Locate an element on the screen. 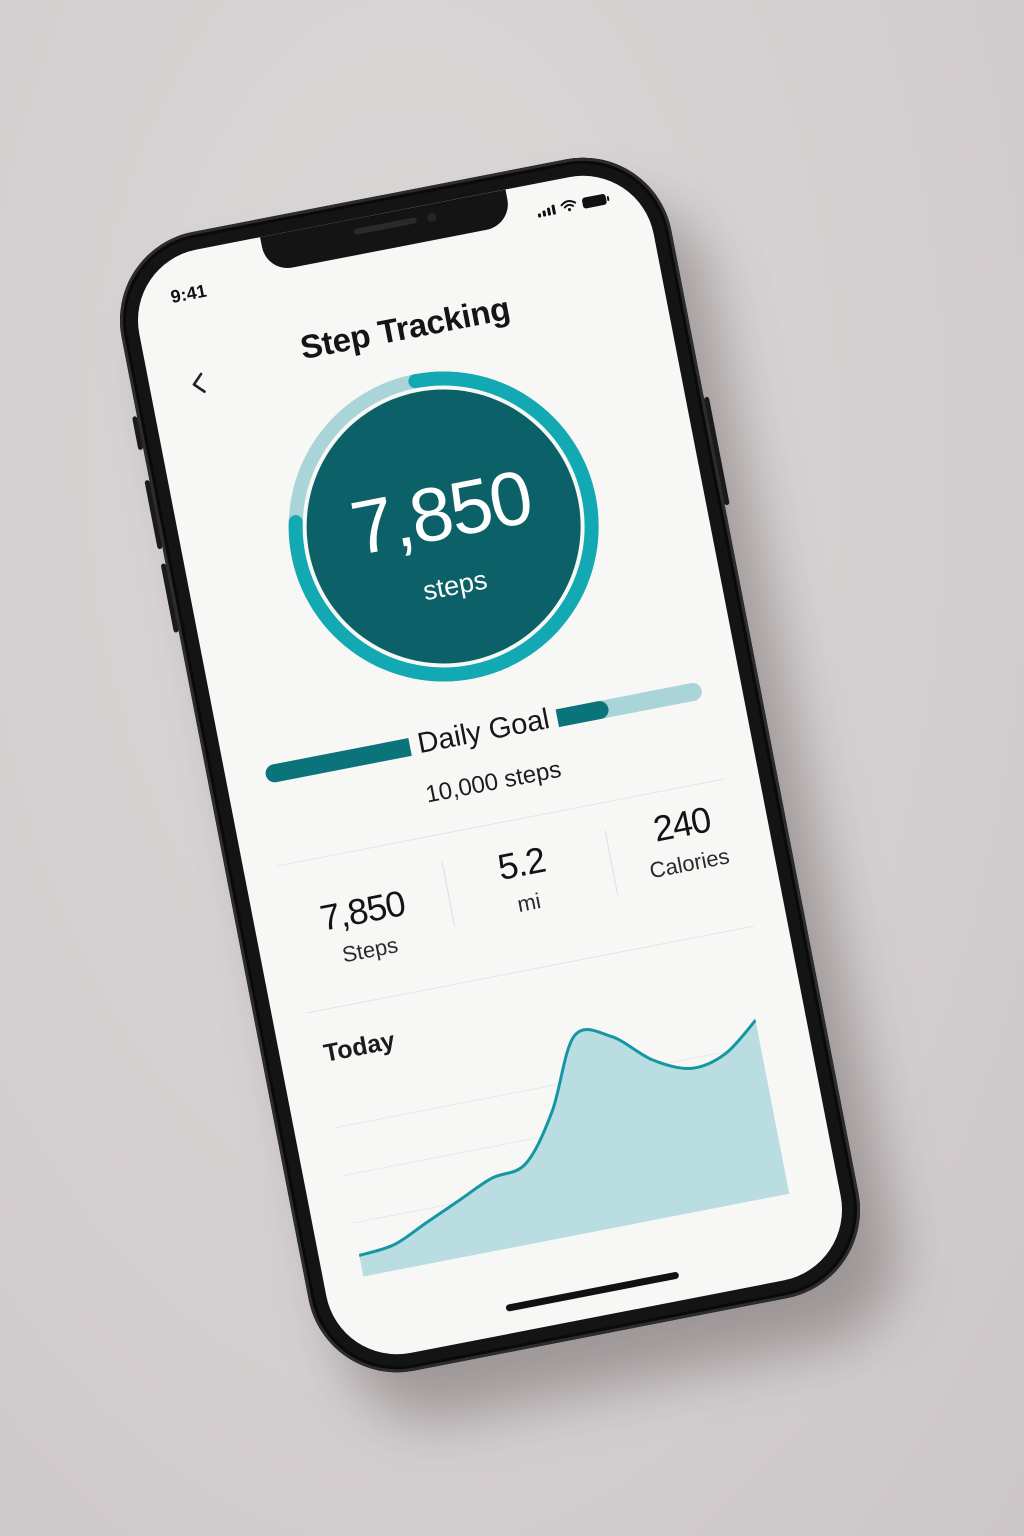 This screenshot has height=1536, width=1024. status-time: 9:41 is located at coordinates (188, 294).